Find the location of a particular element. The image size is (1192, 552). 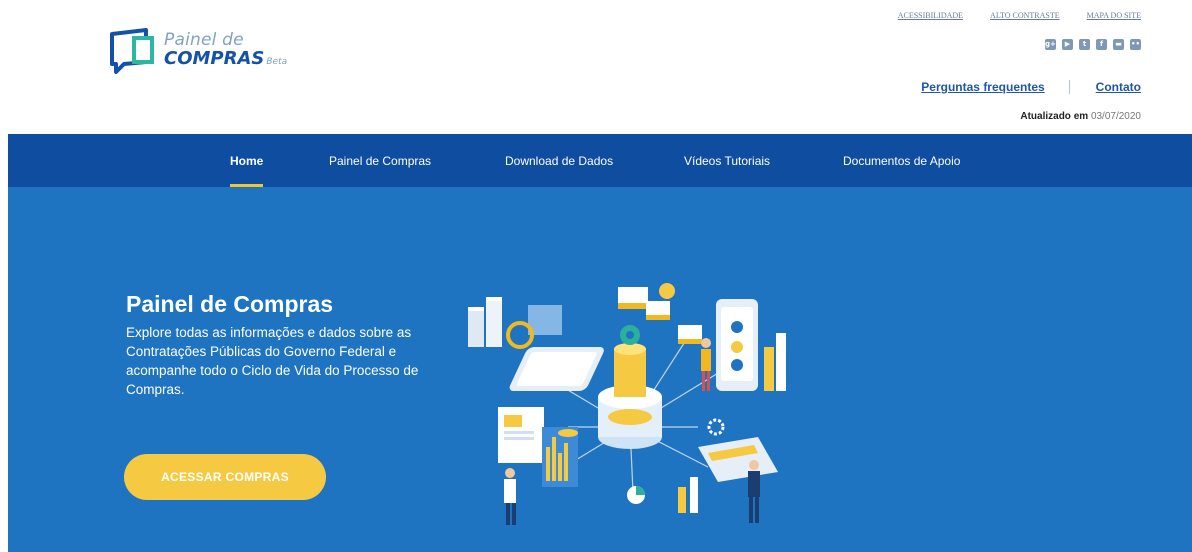

social-links: g+ ▶ t f ▬ •• is located at coordinates (1093, 44).